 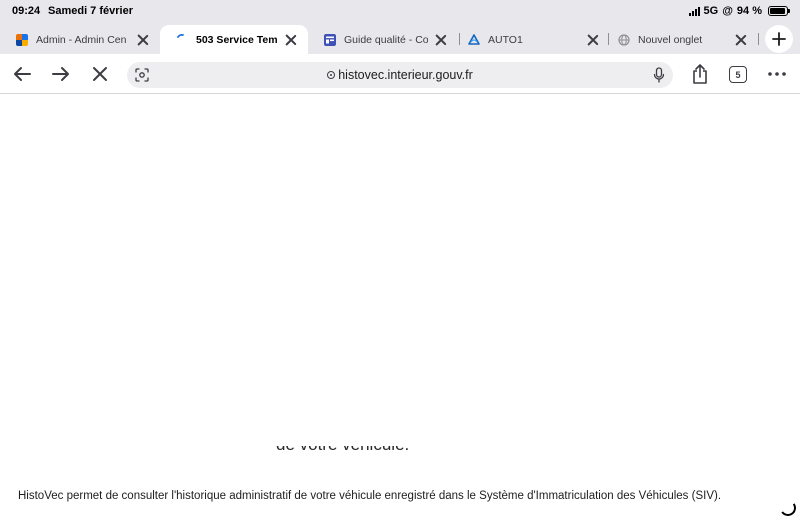 I want to click on more-dots-icon, so click(x=777, y=74).